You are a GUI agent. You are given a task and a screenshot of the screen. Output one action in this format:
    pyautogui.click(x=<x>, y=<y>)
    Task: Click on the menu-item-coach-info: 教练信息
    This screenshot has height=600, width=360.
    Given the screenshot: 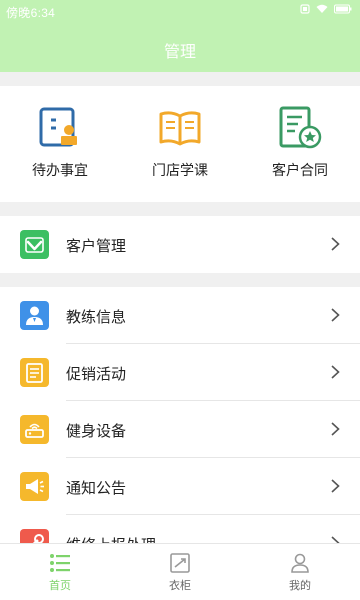 What is the action you would take?
    pyautogui.click(x=180, y=315)
    